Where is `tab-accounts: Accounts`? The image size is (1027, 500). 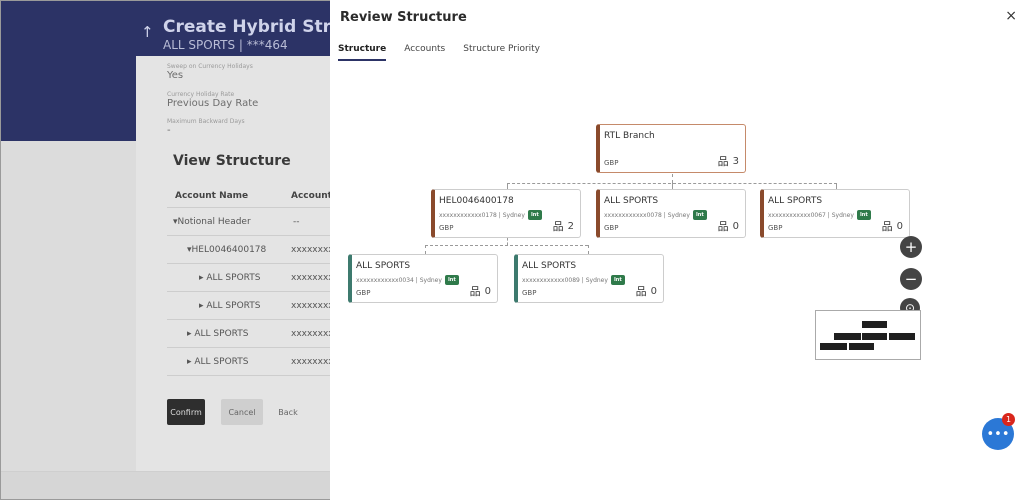
tab-accounts: Accounts is located at coordinates (424, 52).